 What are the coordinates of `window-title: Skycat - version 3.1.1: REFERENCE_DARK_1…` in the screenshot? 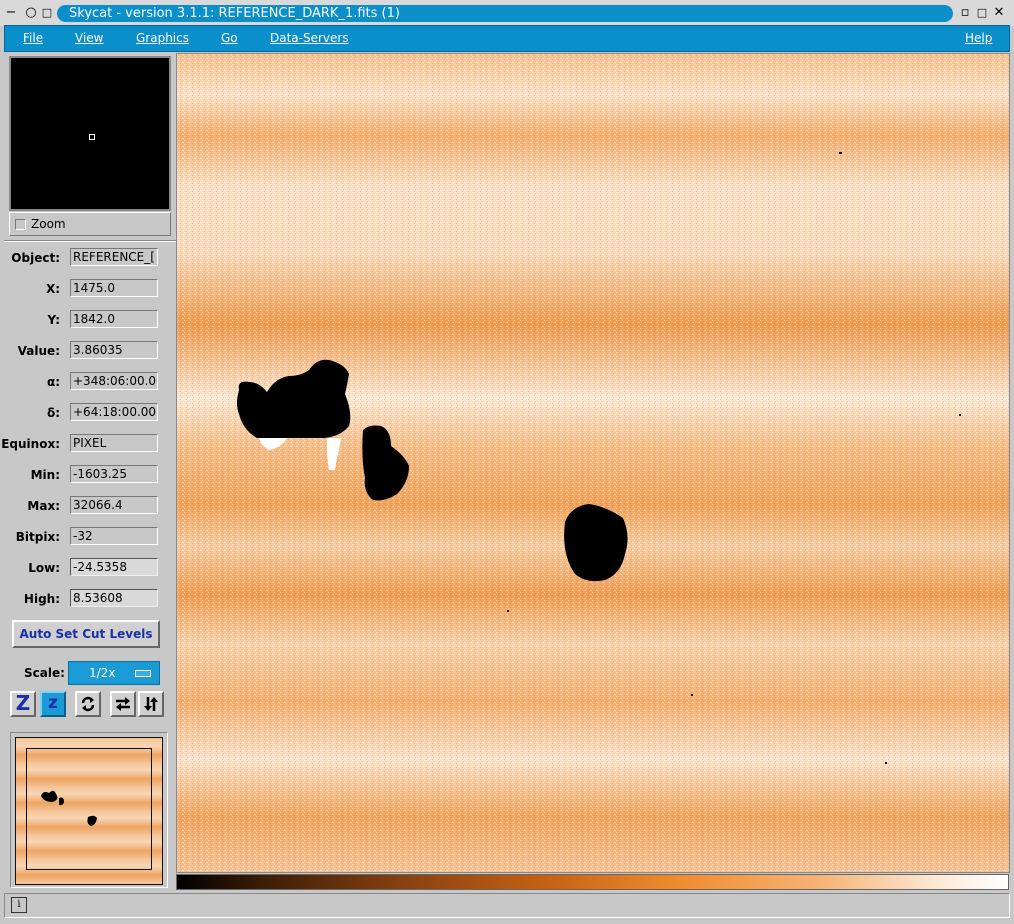 It's located at (505, 13).